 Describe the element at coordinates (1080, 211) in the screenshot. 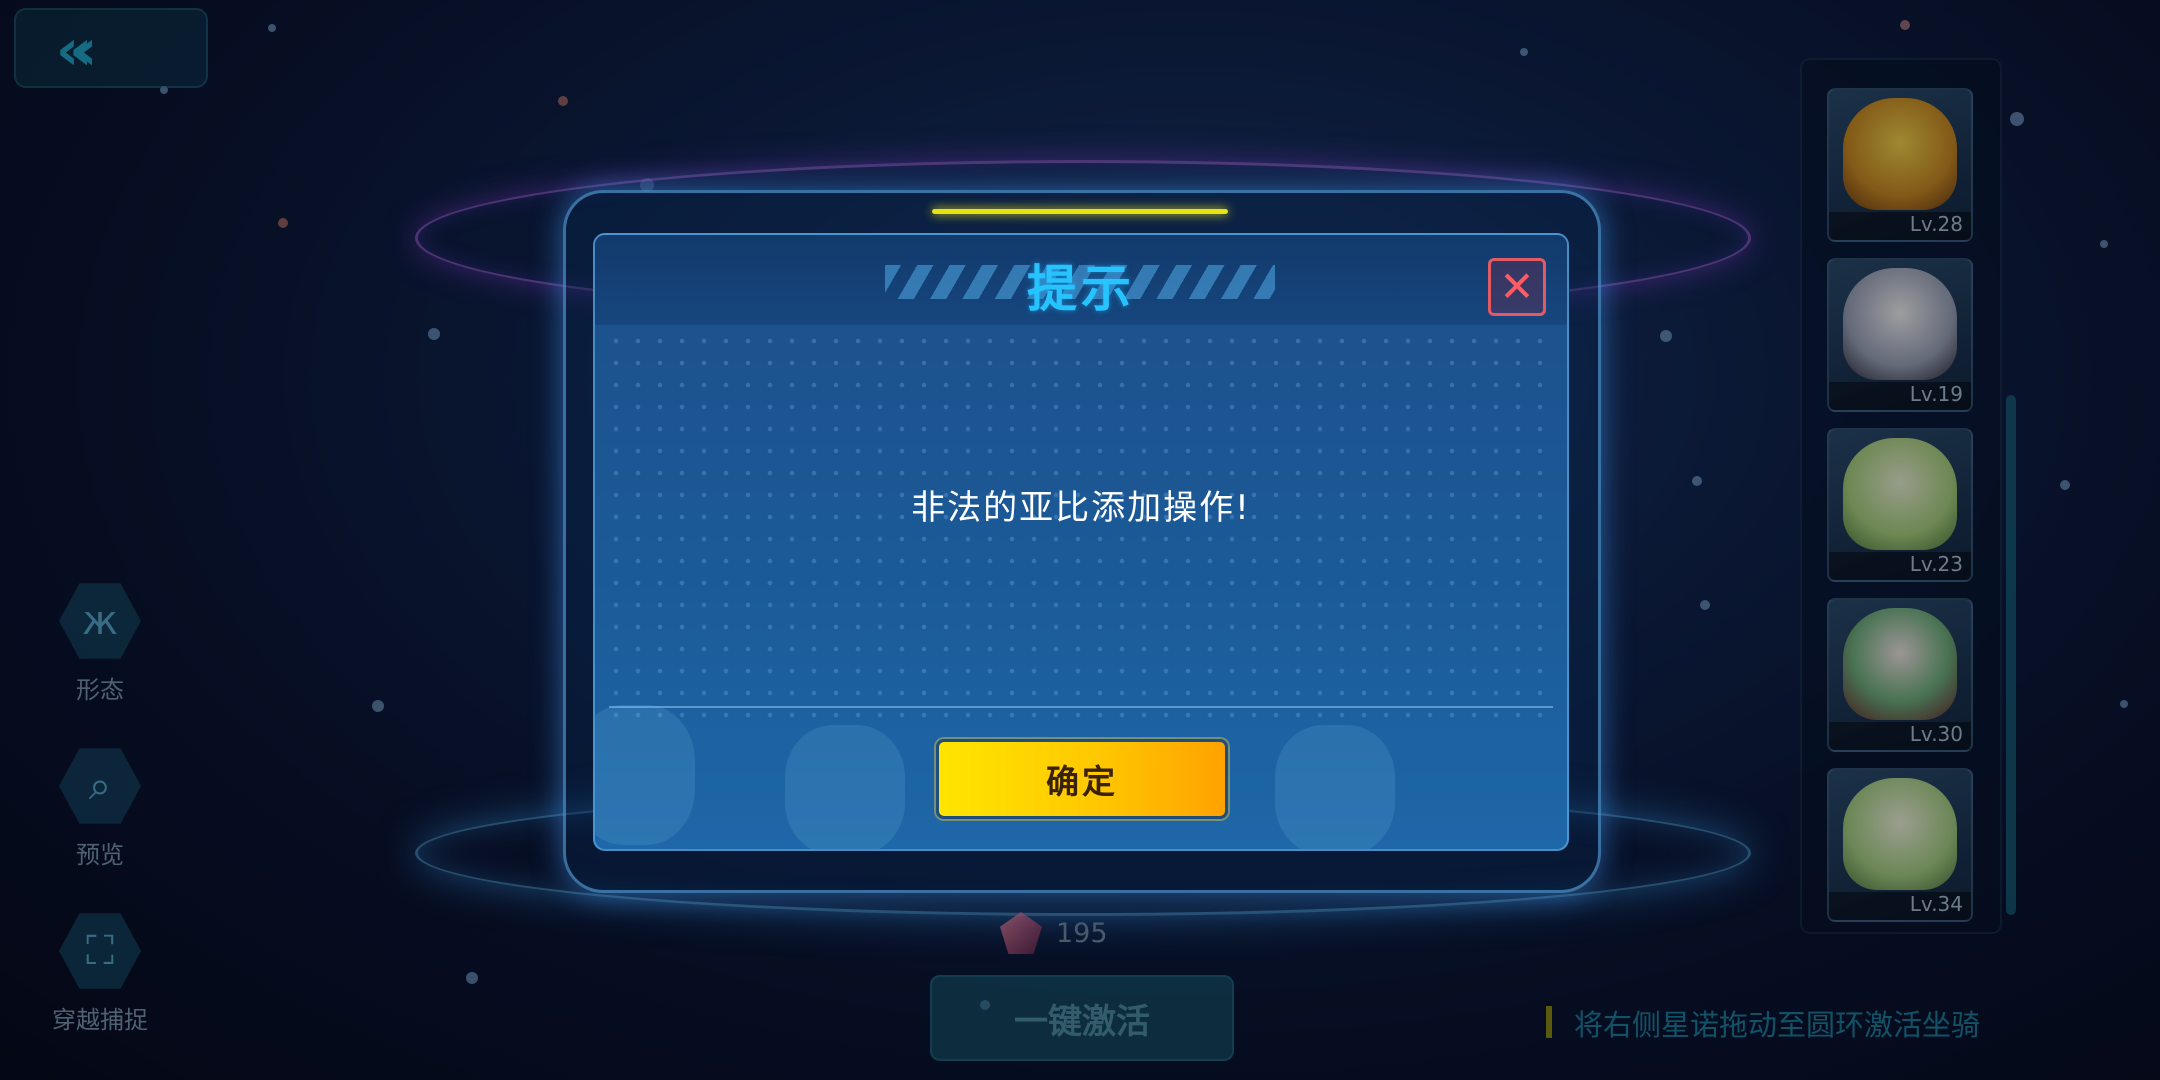

I see `dialog-accent-line` at that location.